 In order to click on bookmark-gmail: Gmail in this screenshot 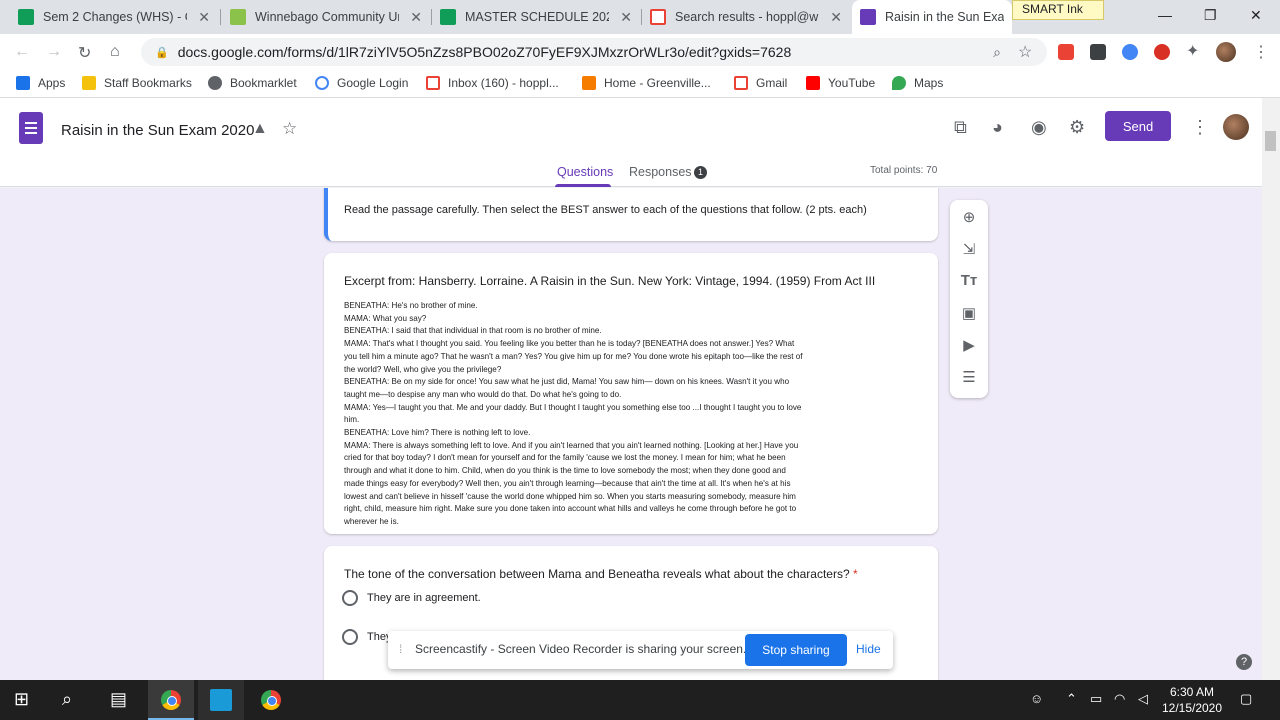, I will do `click(760, 83)`.